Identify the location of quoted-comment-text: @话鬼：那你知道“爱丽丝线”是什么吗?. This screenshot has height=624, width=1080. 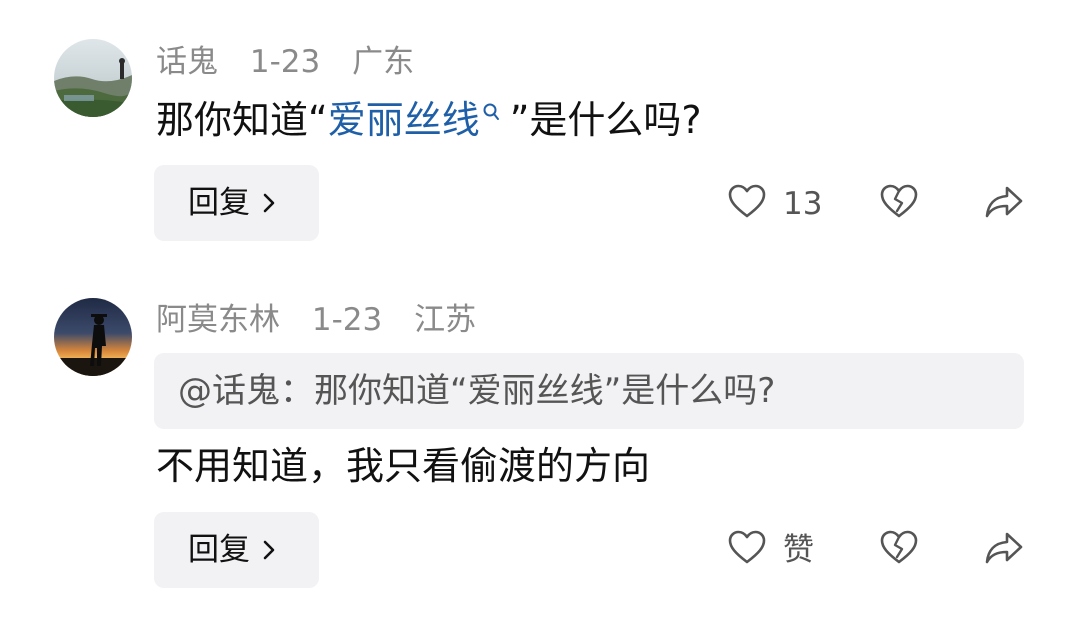
(477, 391).